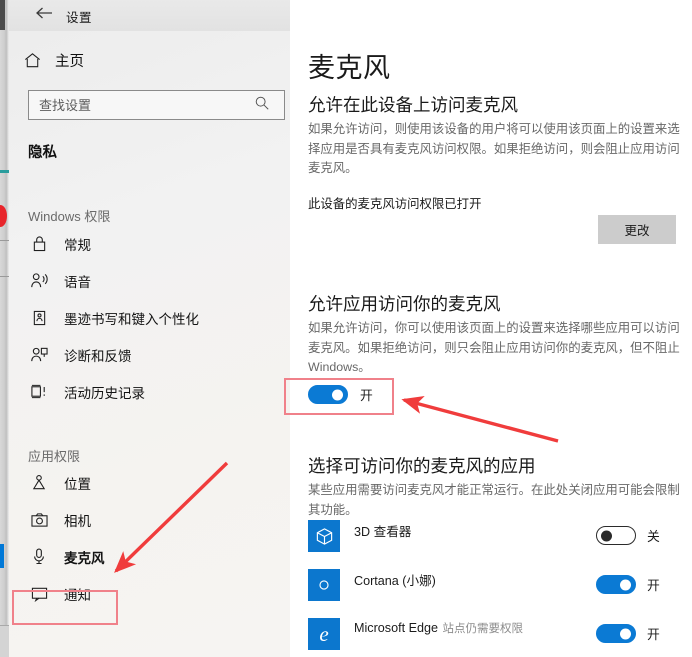  What do you see at coordinates (413, 105) in the screenshot?
I see `device-access-heading: 允许在此设备上访问麦克风` at bounding box center [413, 105].